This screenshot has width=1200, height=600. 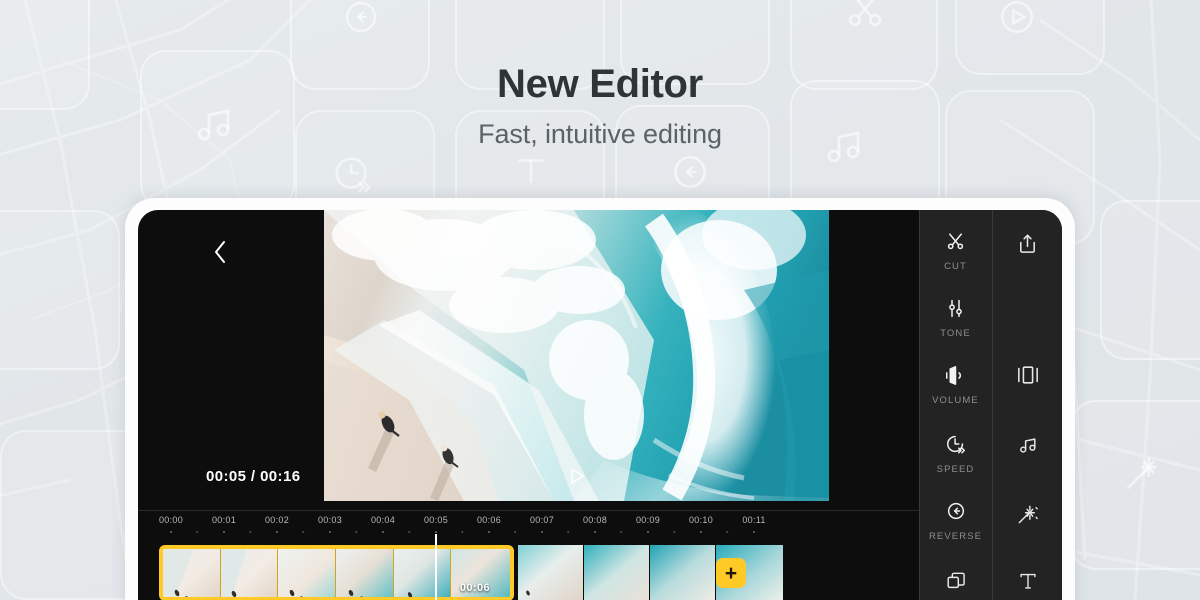 I want to click on playhead, so click(x=436, y=567).